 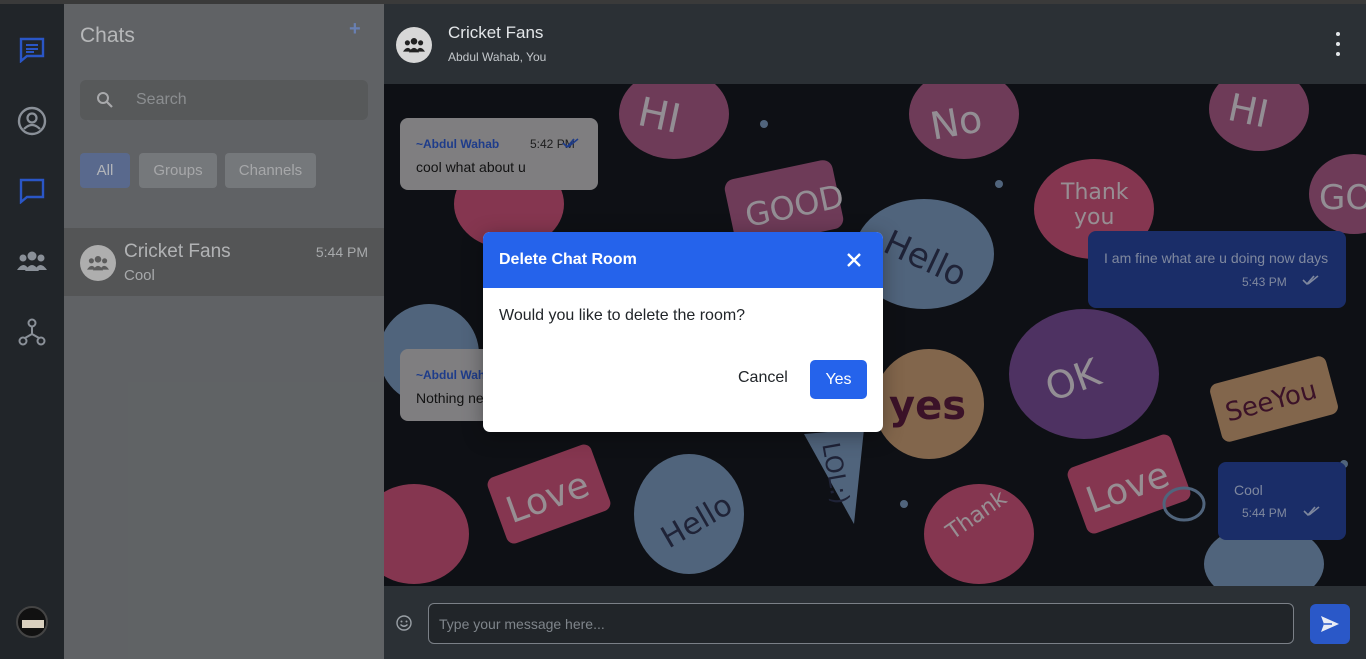 What do you see at coordinates (1342, 198) in the screenshot?
I see `svg-text: GO` at bounding box center [1342, 198].